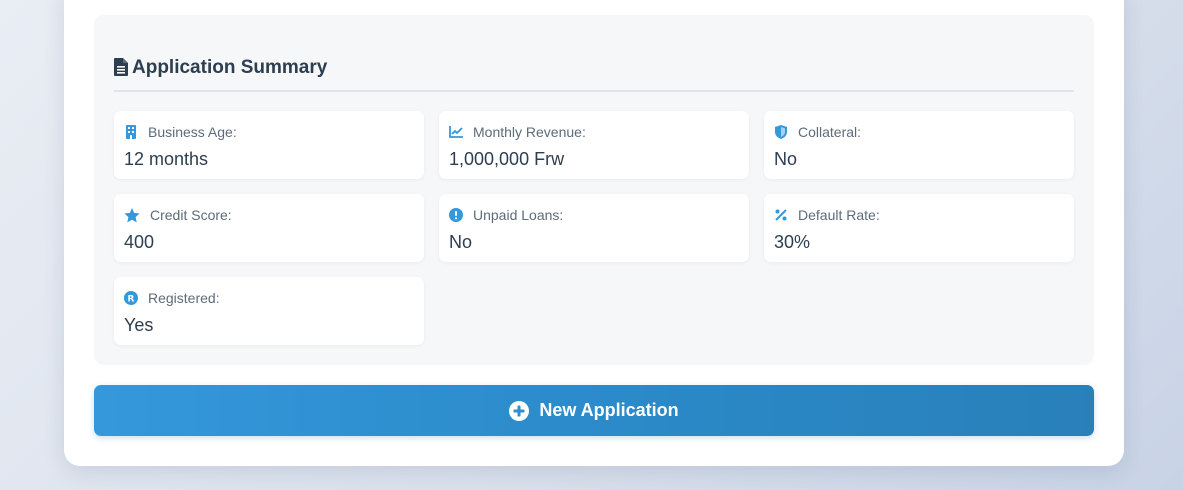  I want to click on file-document-icon, so click(121, 67).